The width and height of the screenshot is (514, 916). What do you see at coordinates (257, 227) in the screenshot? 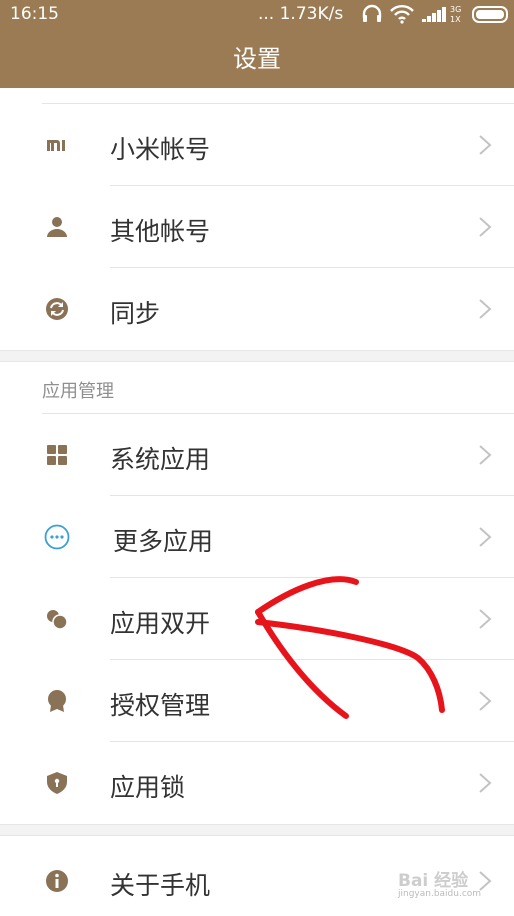
I see `settings-item-other-accounts: 其他帐号` at bounding box center [257, 227].